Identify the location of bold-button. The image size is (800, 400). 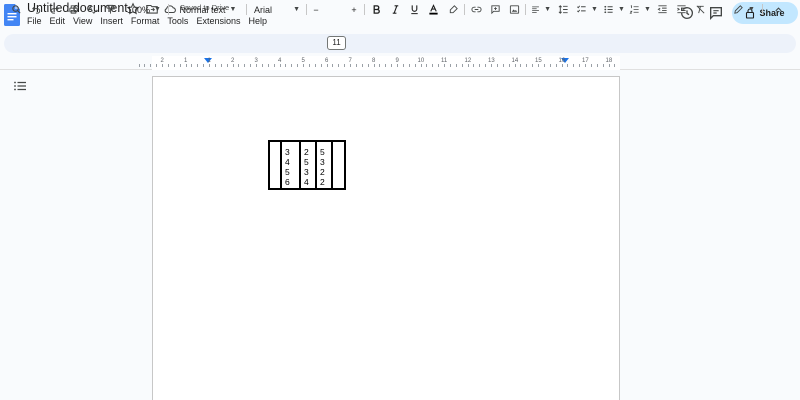
(376, 9).